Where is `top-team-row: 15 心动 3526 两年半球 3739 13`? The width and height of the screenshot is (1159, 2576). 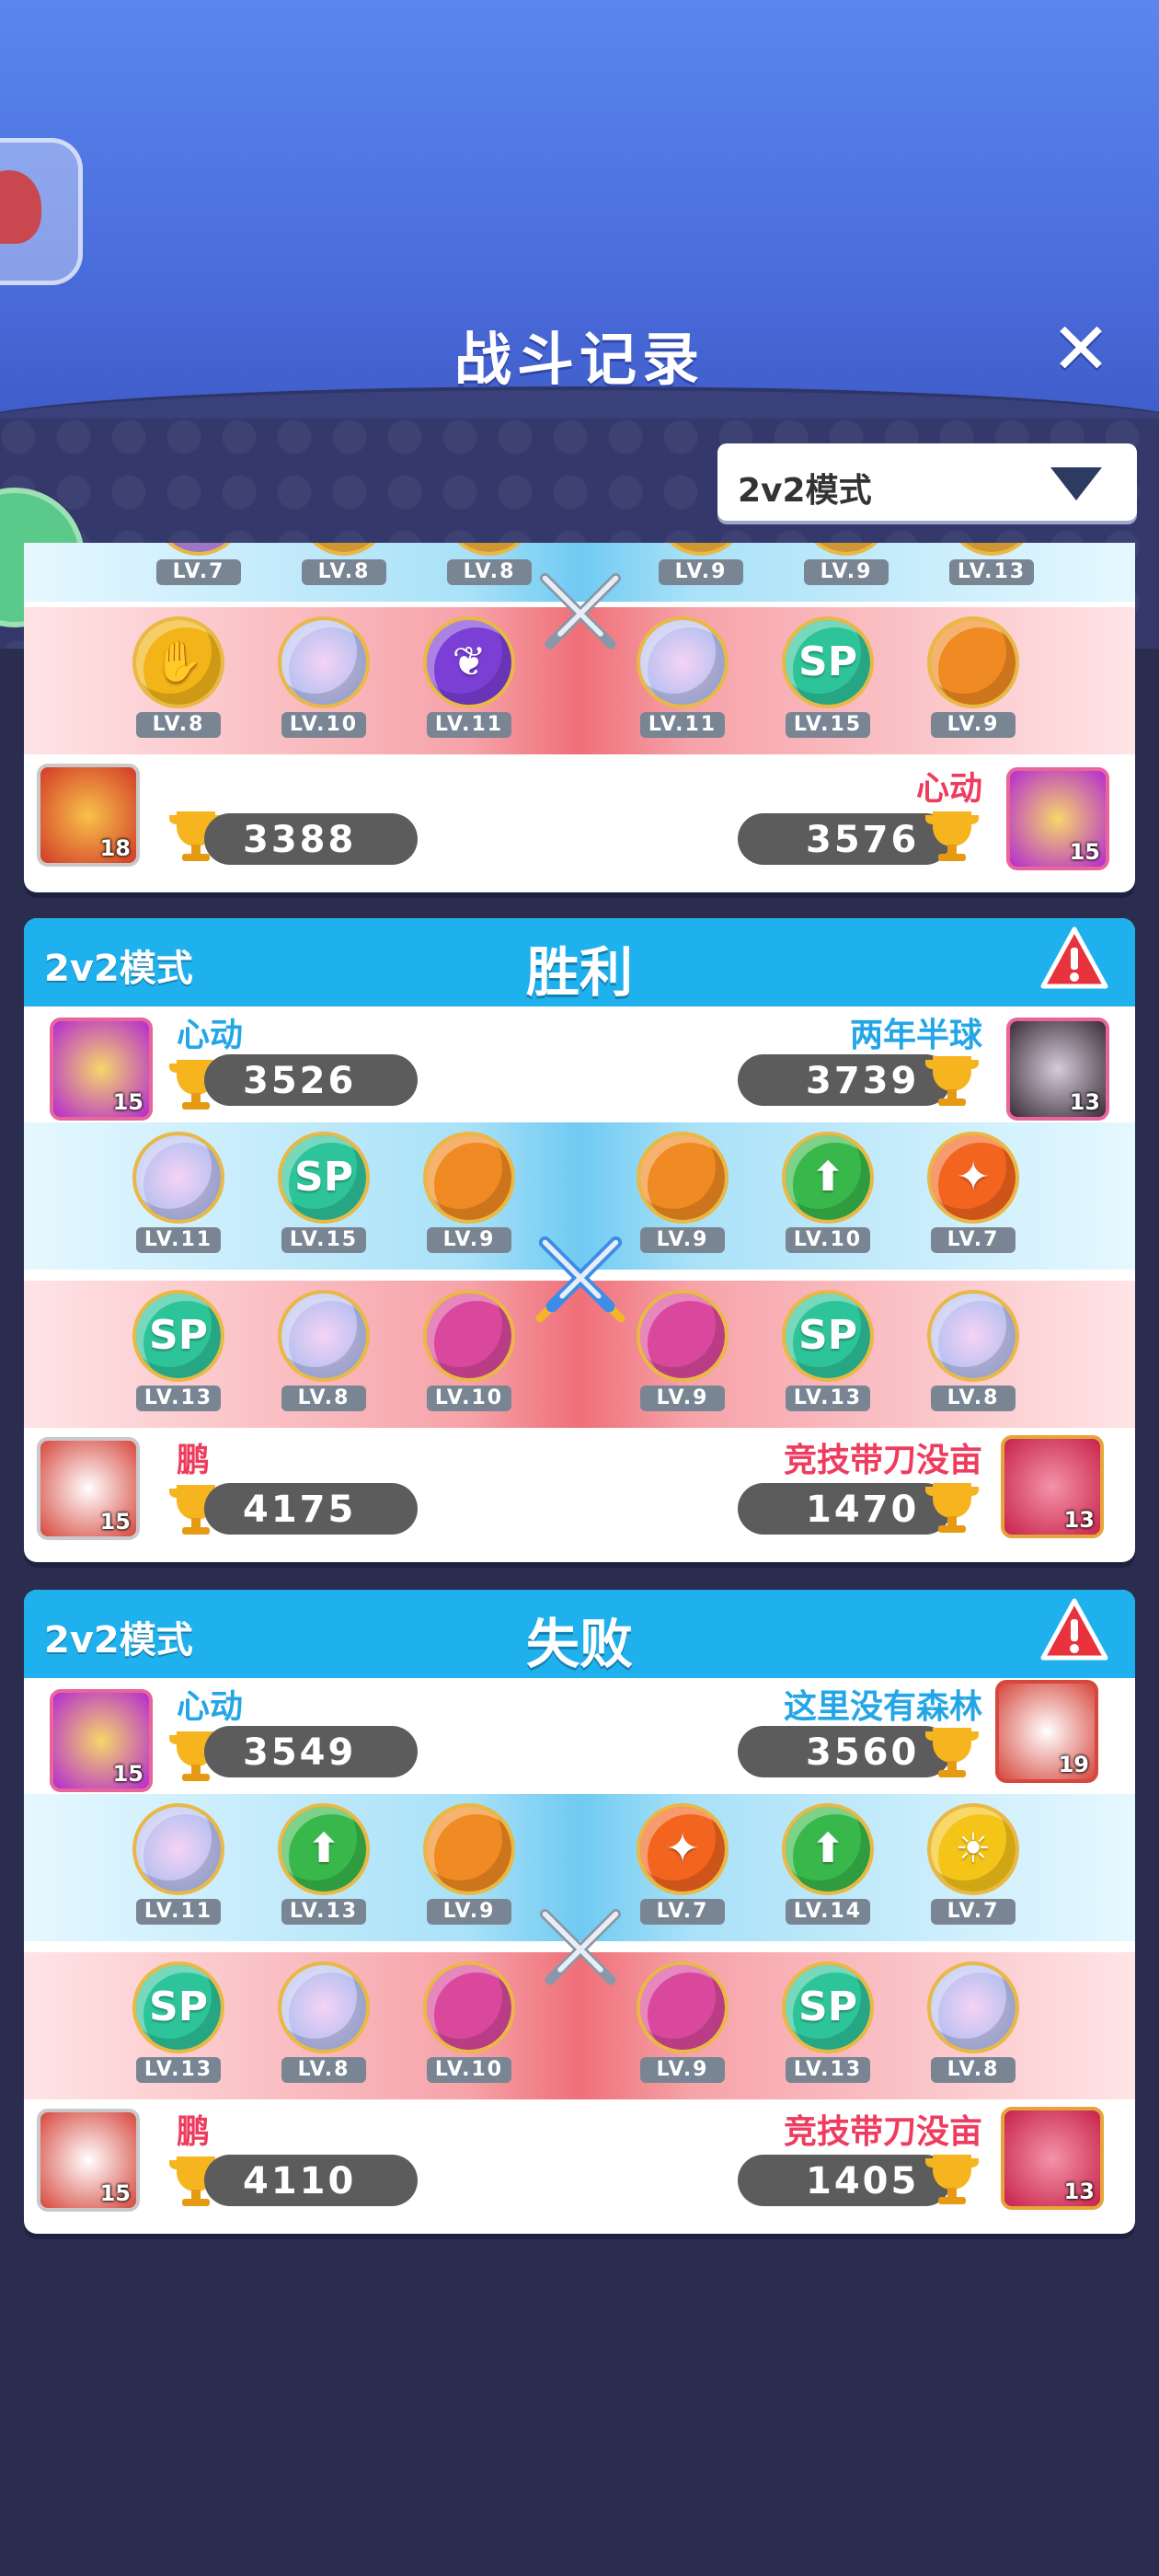 top-team-row: 15 心动 3526 两年半球 3739 13 is located at coordinates (579, 1064).